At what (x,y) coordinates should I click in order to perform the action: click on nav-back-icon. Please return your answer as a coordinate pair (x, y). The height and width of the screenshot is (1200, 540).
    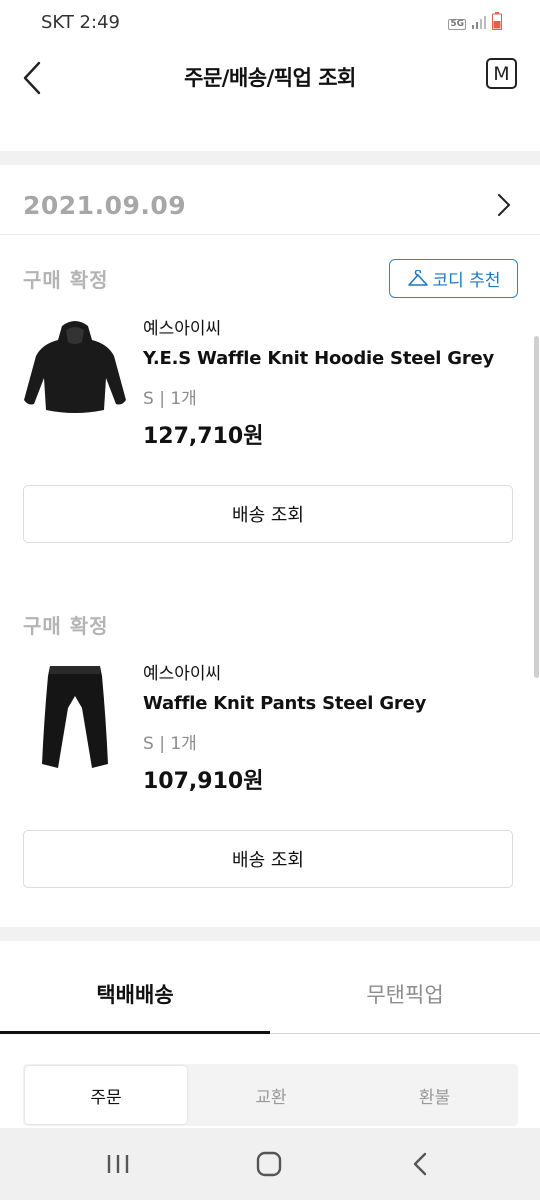
    Looking at the image, I should click on (420, 1164).